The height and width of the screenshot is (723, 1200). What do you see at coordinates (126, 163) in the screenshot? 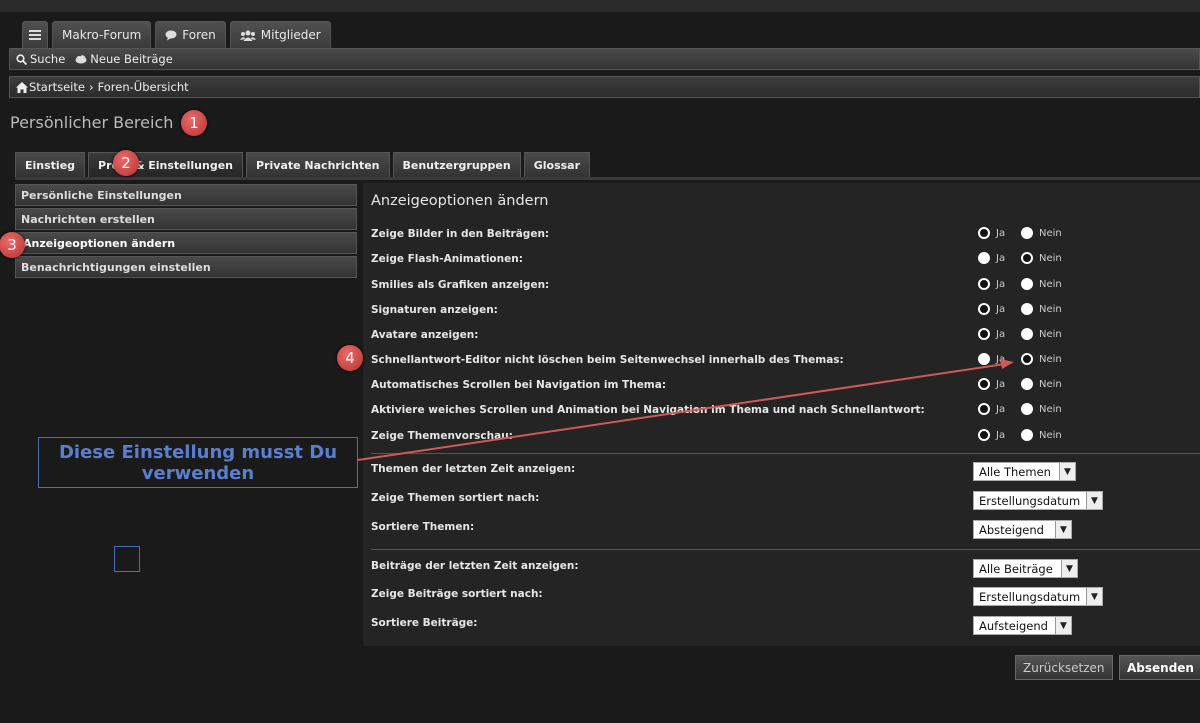
I see `annotation-badge-2: 2` at bounding box center [126, 163].